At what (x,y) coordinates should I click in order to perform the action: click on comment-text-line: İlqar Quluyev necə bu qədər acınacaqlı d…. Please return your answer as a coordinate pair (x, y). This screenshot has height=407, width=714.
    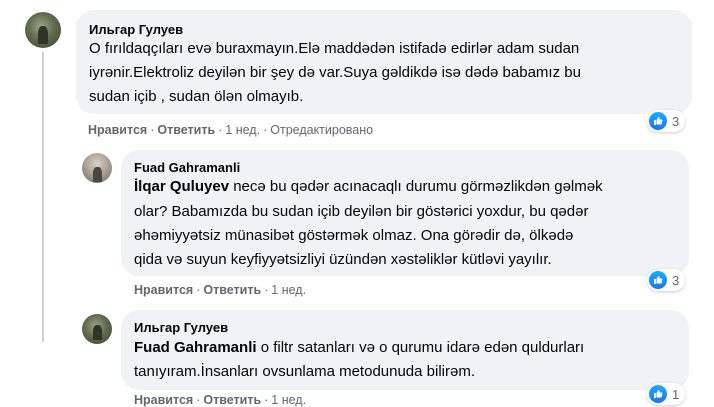
    Looking at the image, I should click on (368, 187).